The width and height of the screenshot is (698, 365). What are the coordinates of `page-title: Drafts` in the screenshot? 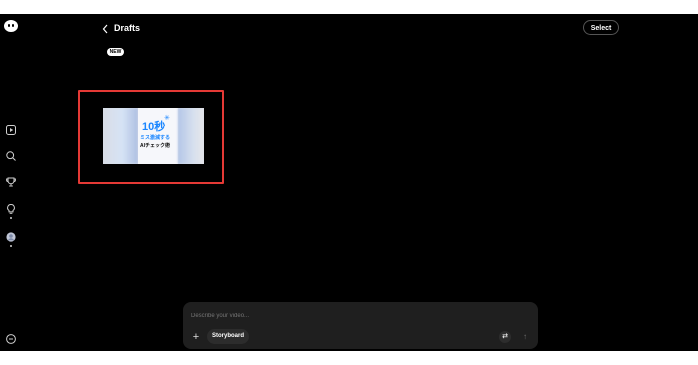 It's located at (127, 28).